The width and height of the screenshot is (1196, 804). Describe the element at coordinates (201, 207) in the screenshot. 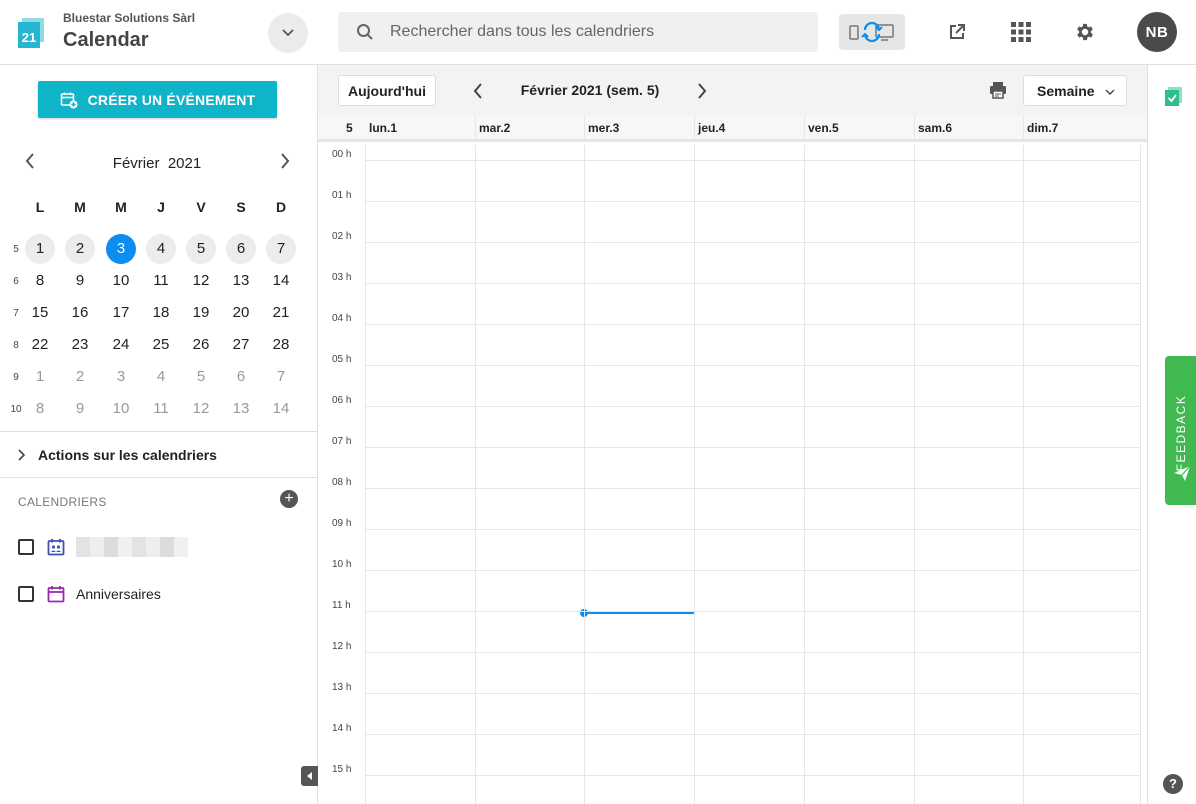

I see `weekday-label: V` at that location.